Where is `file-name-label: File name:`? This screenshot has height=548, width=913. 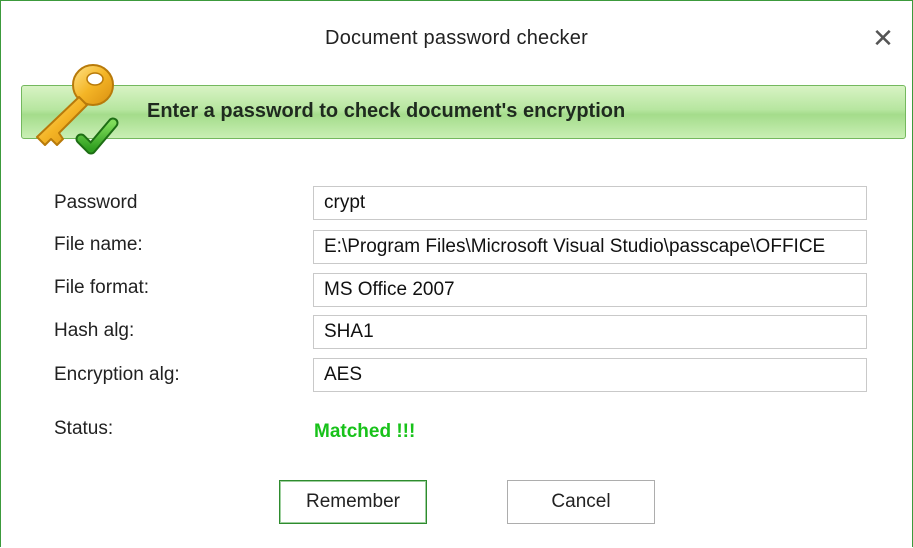 file-name-label: File name: is located at coordinates (98, 244).